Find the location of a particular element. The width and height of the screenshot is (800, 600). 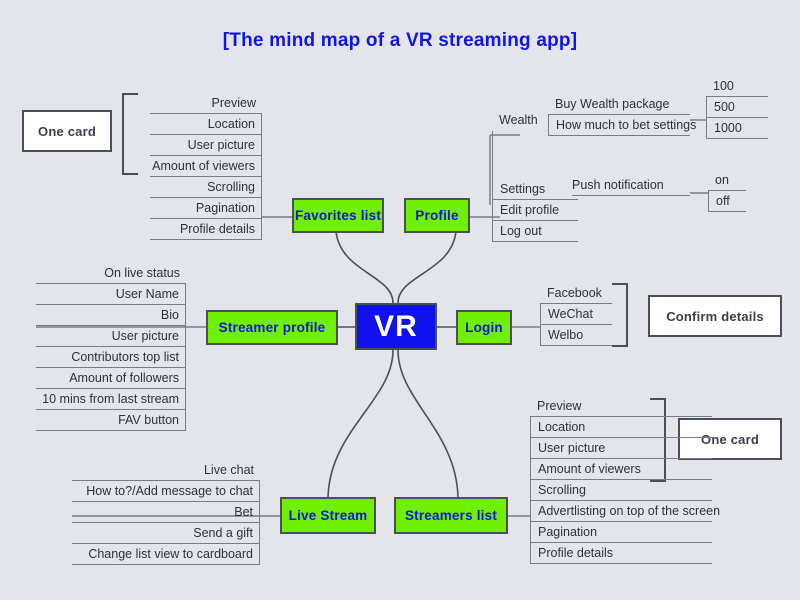

list-settings-items: Push notification is located at coordinates (631, 185).